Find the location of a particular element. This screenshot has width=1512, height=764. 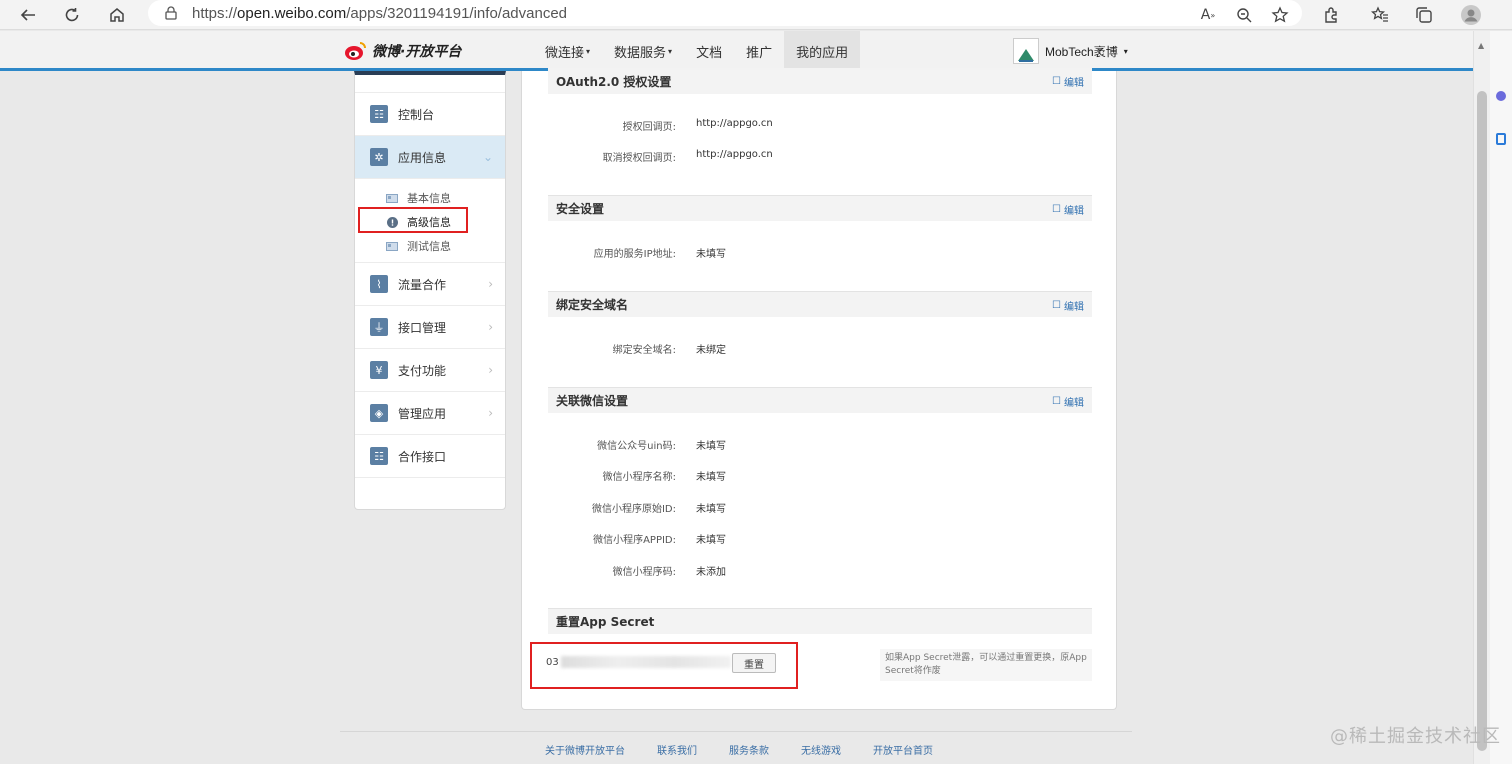

user-menu: MobTech袤博 ▾ is located at coordinates (1070, 51).